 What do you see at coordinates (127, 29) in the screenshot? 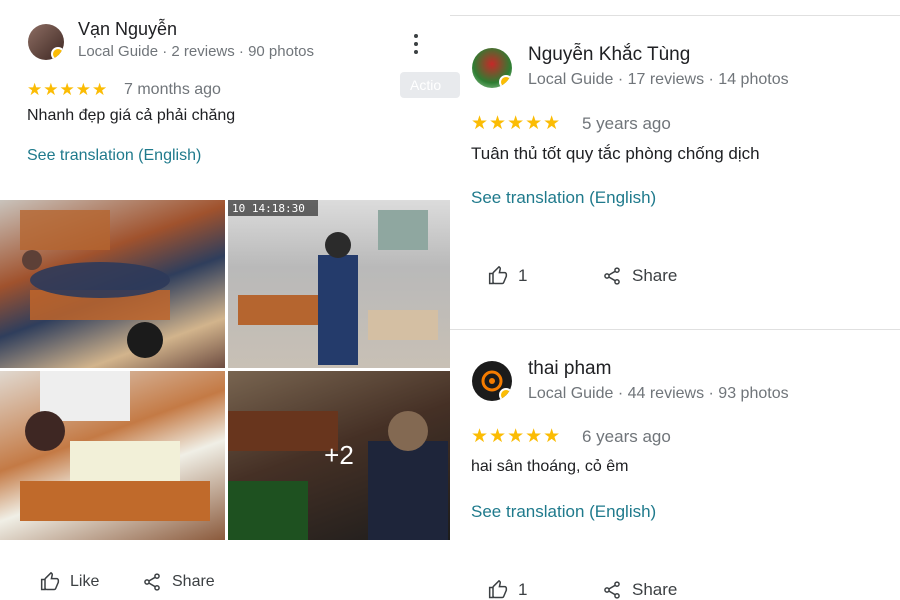
I see `reviewer-name: Vạn Nguyễn` at bounding box center [127, 29].